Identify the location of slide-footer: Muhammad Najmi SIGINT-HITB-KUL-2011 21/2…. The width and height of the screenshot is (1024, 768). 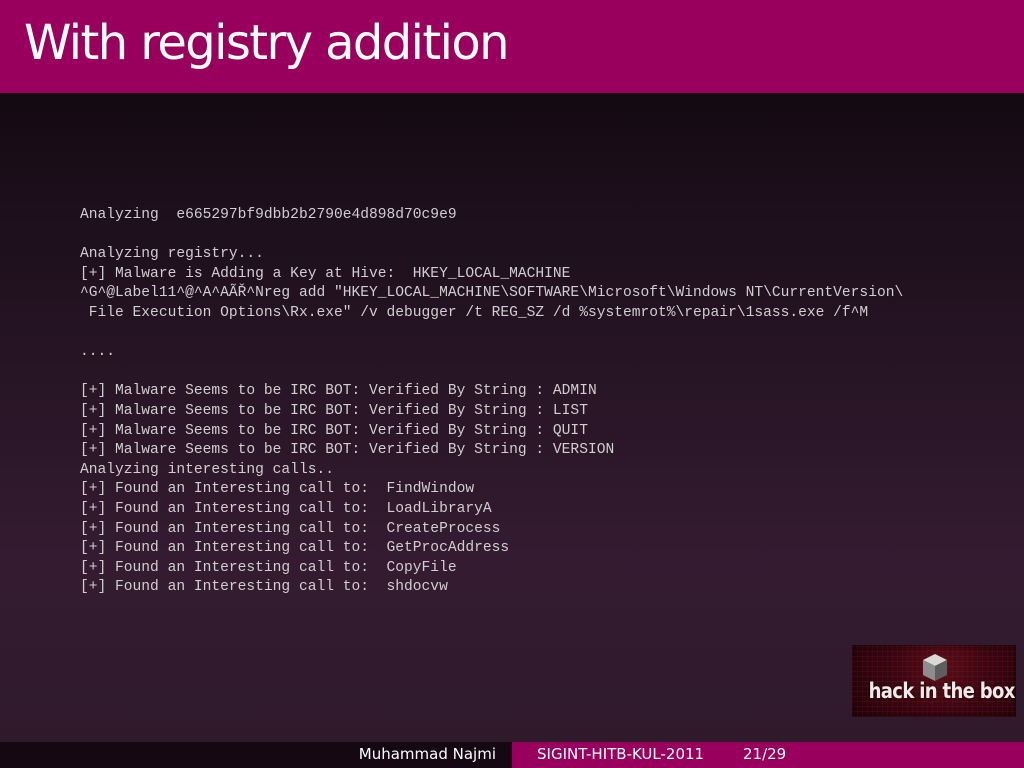
(512, 755).